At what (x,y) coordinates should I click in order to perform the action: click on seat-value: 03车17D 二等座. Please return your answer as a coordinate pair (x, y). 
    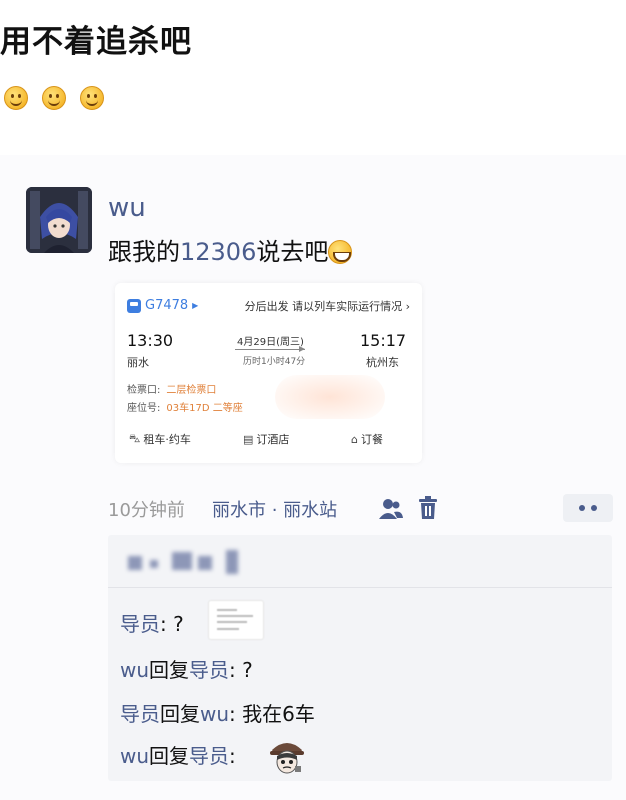
    Looking at the image, I should click on (204, 408).